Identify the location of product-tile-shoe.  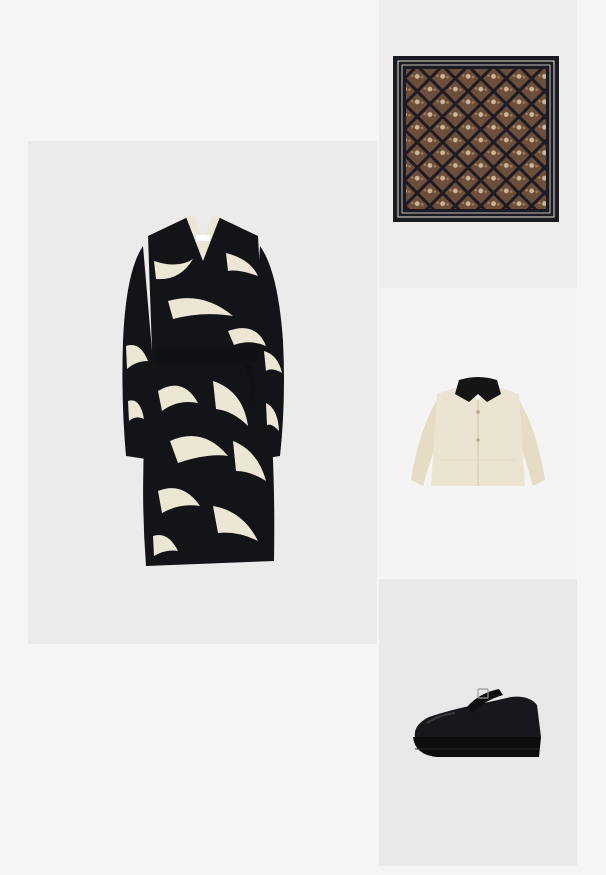
(478, 722).